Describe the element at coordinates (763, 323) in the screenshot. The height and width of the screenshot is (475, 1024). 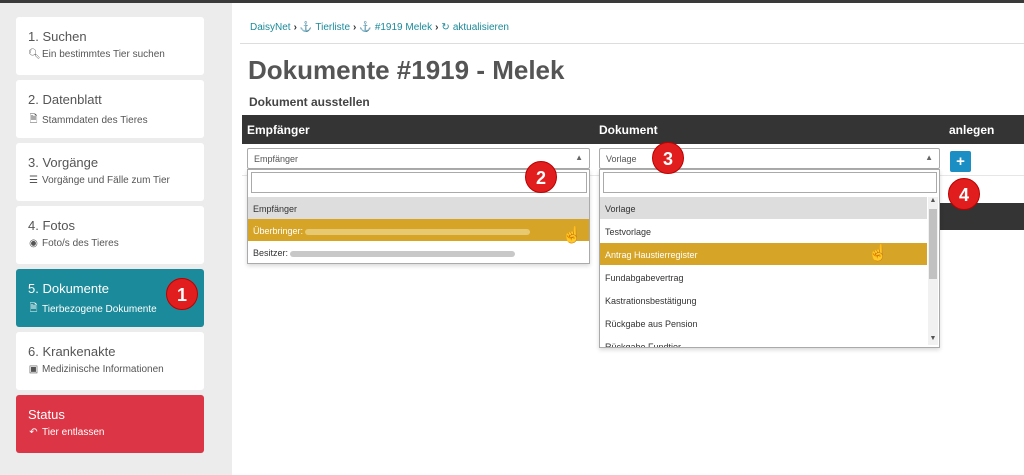
I see `document-option: Rückgabe aus Pension` at that location.